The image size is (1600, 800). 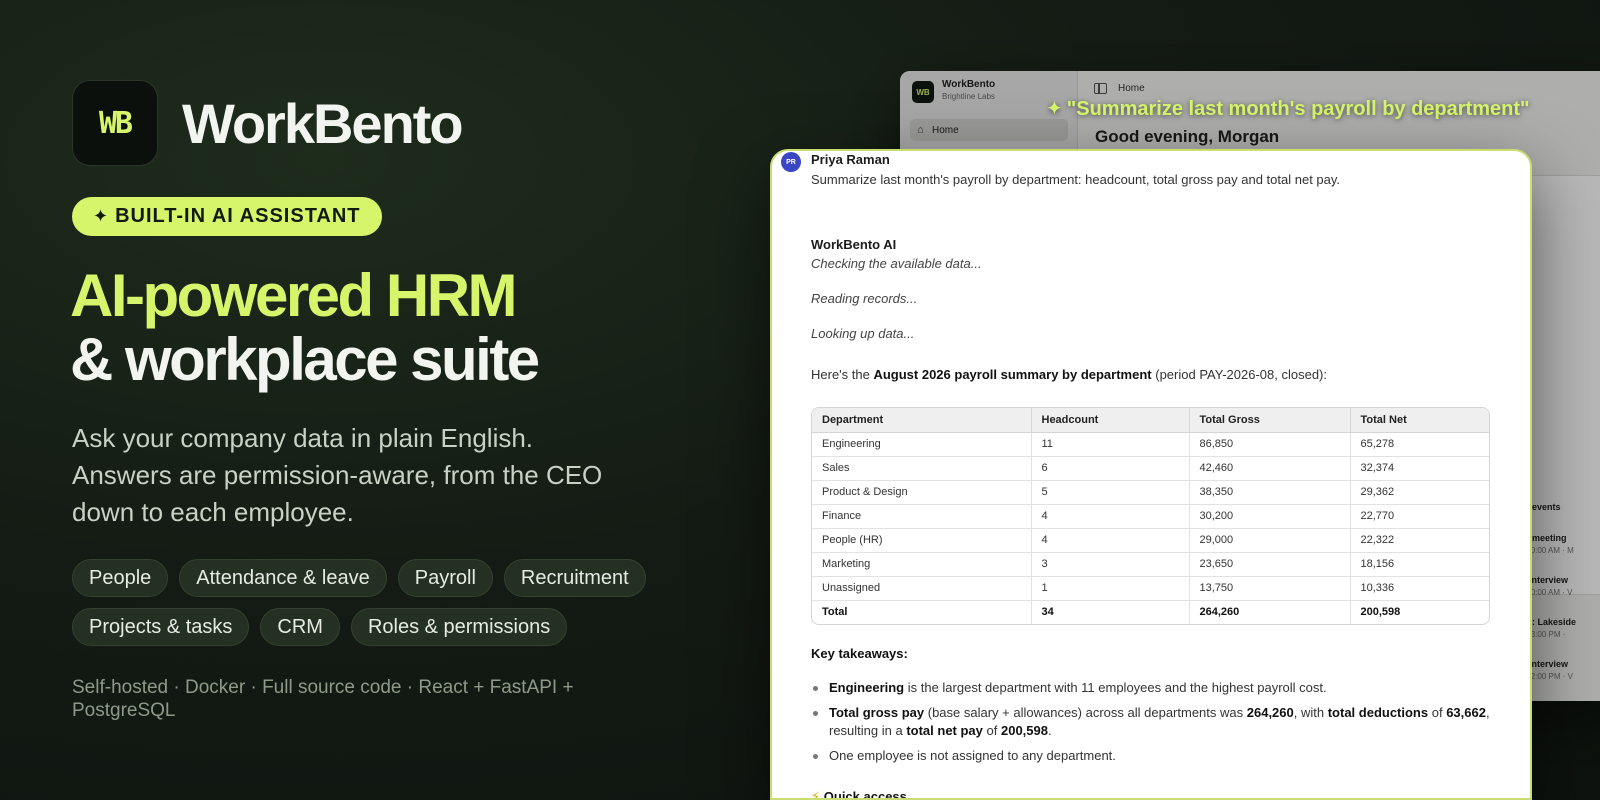 I want to click on table-cell: 200,598, so click(x=1380, y=612).